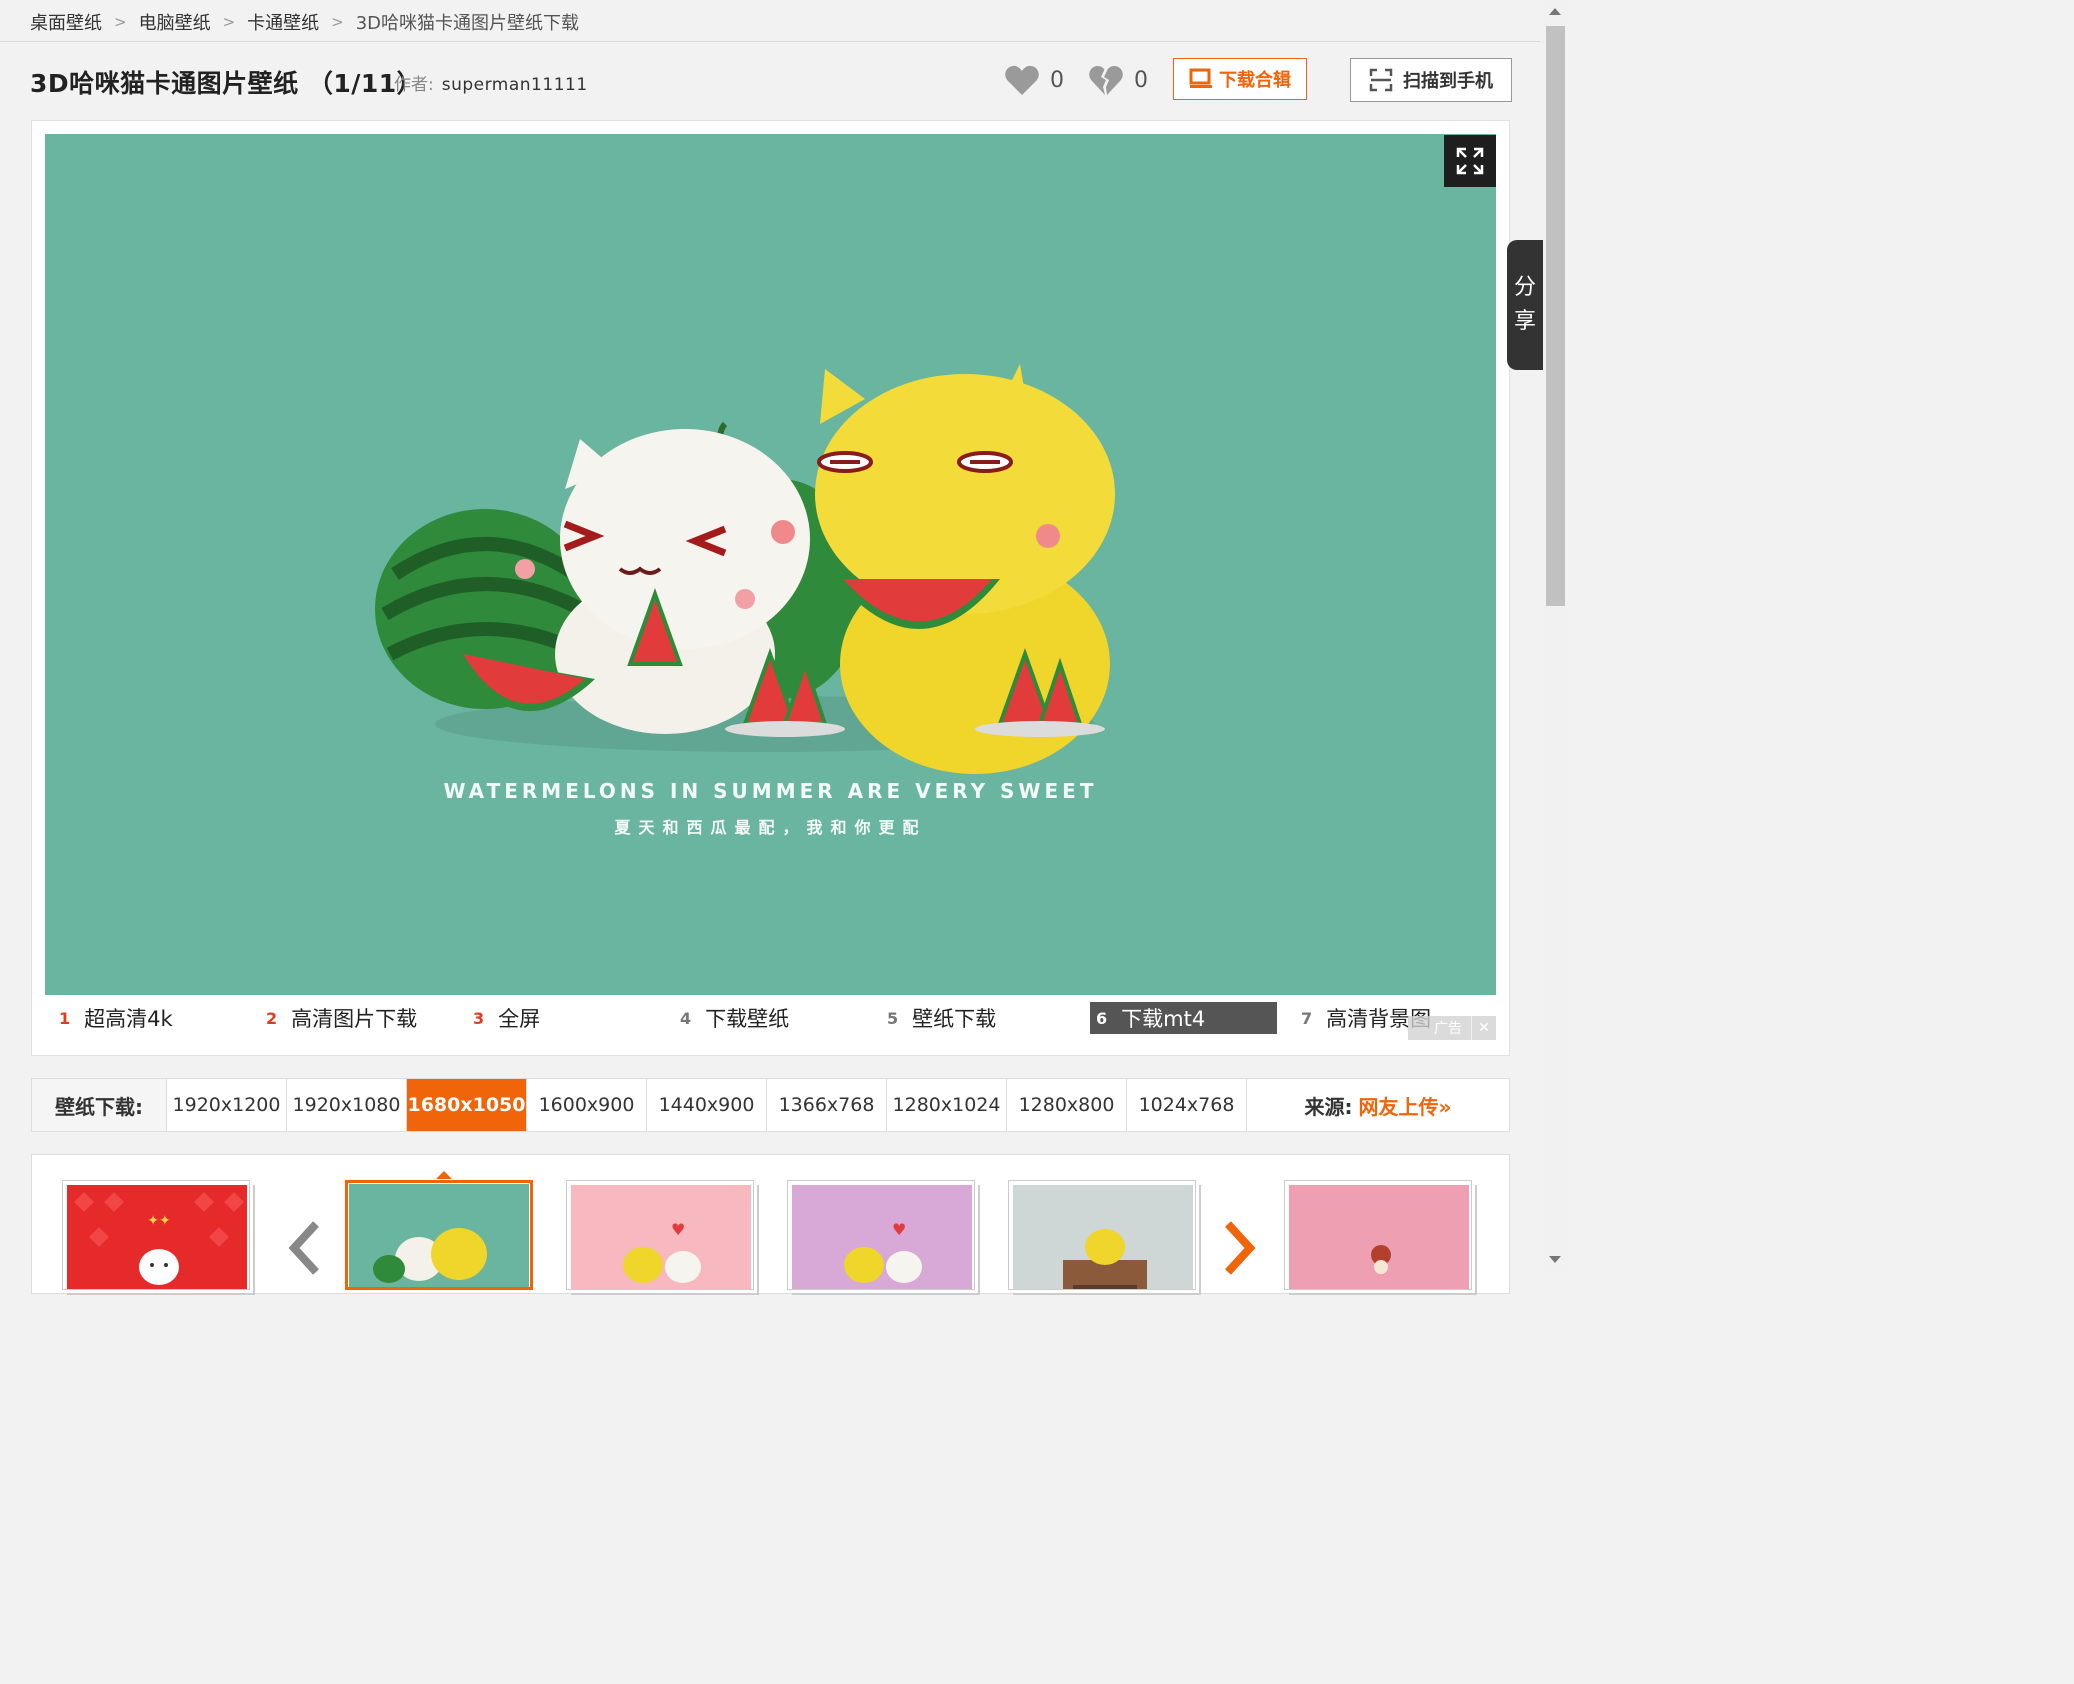 Image resolution: width=2074 pixels, height=1684 pixels. I want to click on thumbnail-image: ✦✦, so click(157, 1237).